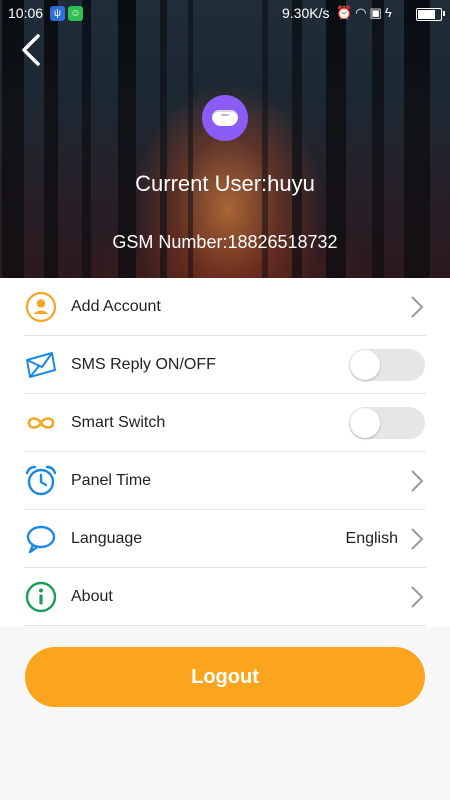 This screenshot has height=800, width=450. Describe the element at coordinates (225, 365) in the screenshot. I see `menu-item-sms-reply: SMS Reply ON/OFF` at that location.